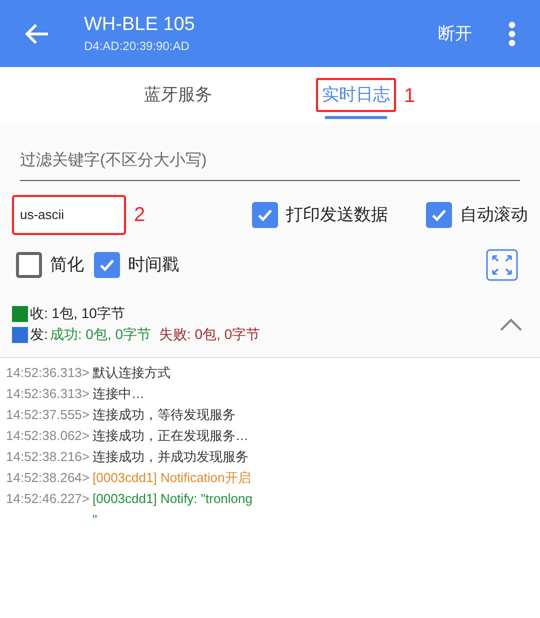  Describe the element at coordinates (494, 215) in the screenshot. I see `checkbox-label: 自动滚动` at that location.